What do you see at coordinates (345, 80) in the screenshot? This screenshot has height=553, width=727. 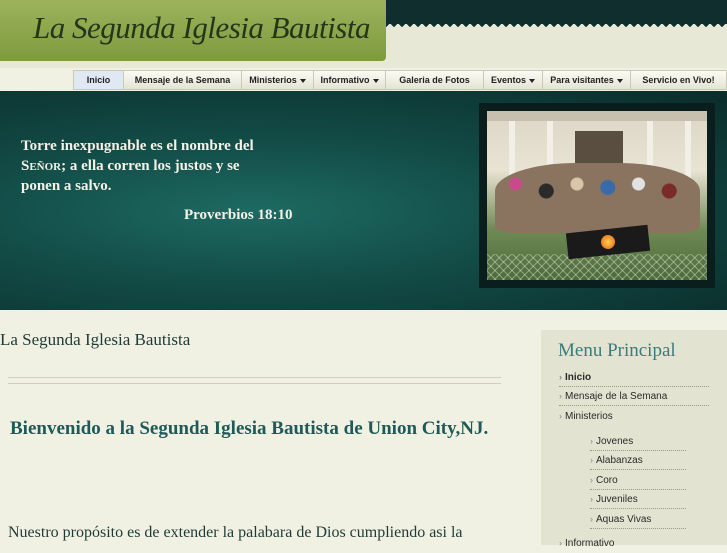 I see `nav-label: Informativo` at bounding box center [345, 80].